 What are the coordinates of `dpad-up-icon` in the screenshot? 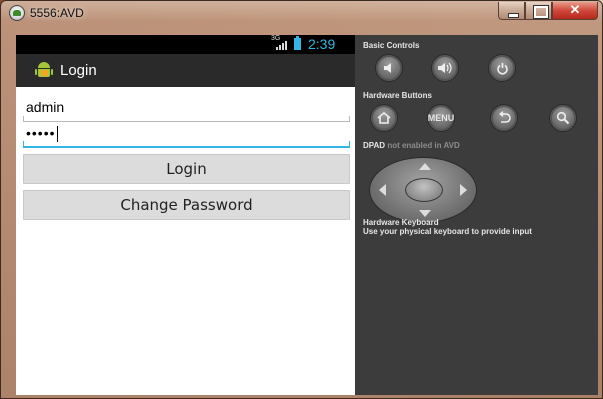 It's located at (425, 166).